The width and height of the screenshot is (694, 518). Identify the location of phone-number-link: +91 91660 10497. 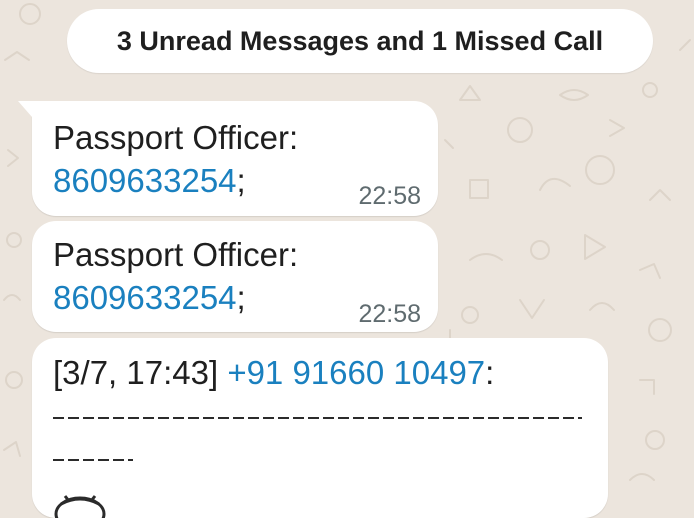
(356, 372).